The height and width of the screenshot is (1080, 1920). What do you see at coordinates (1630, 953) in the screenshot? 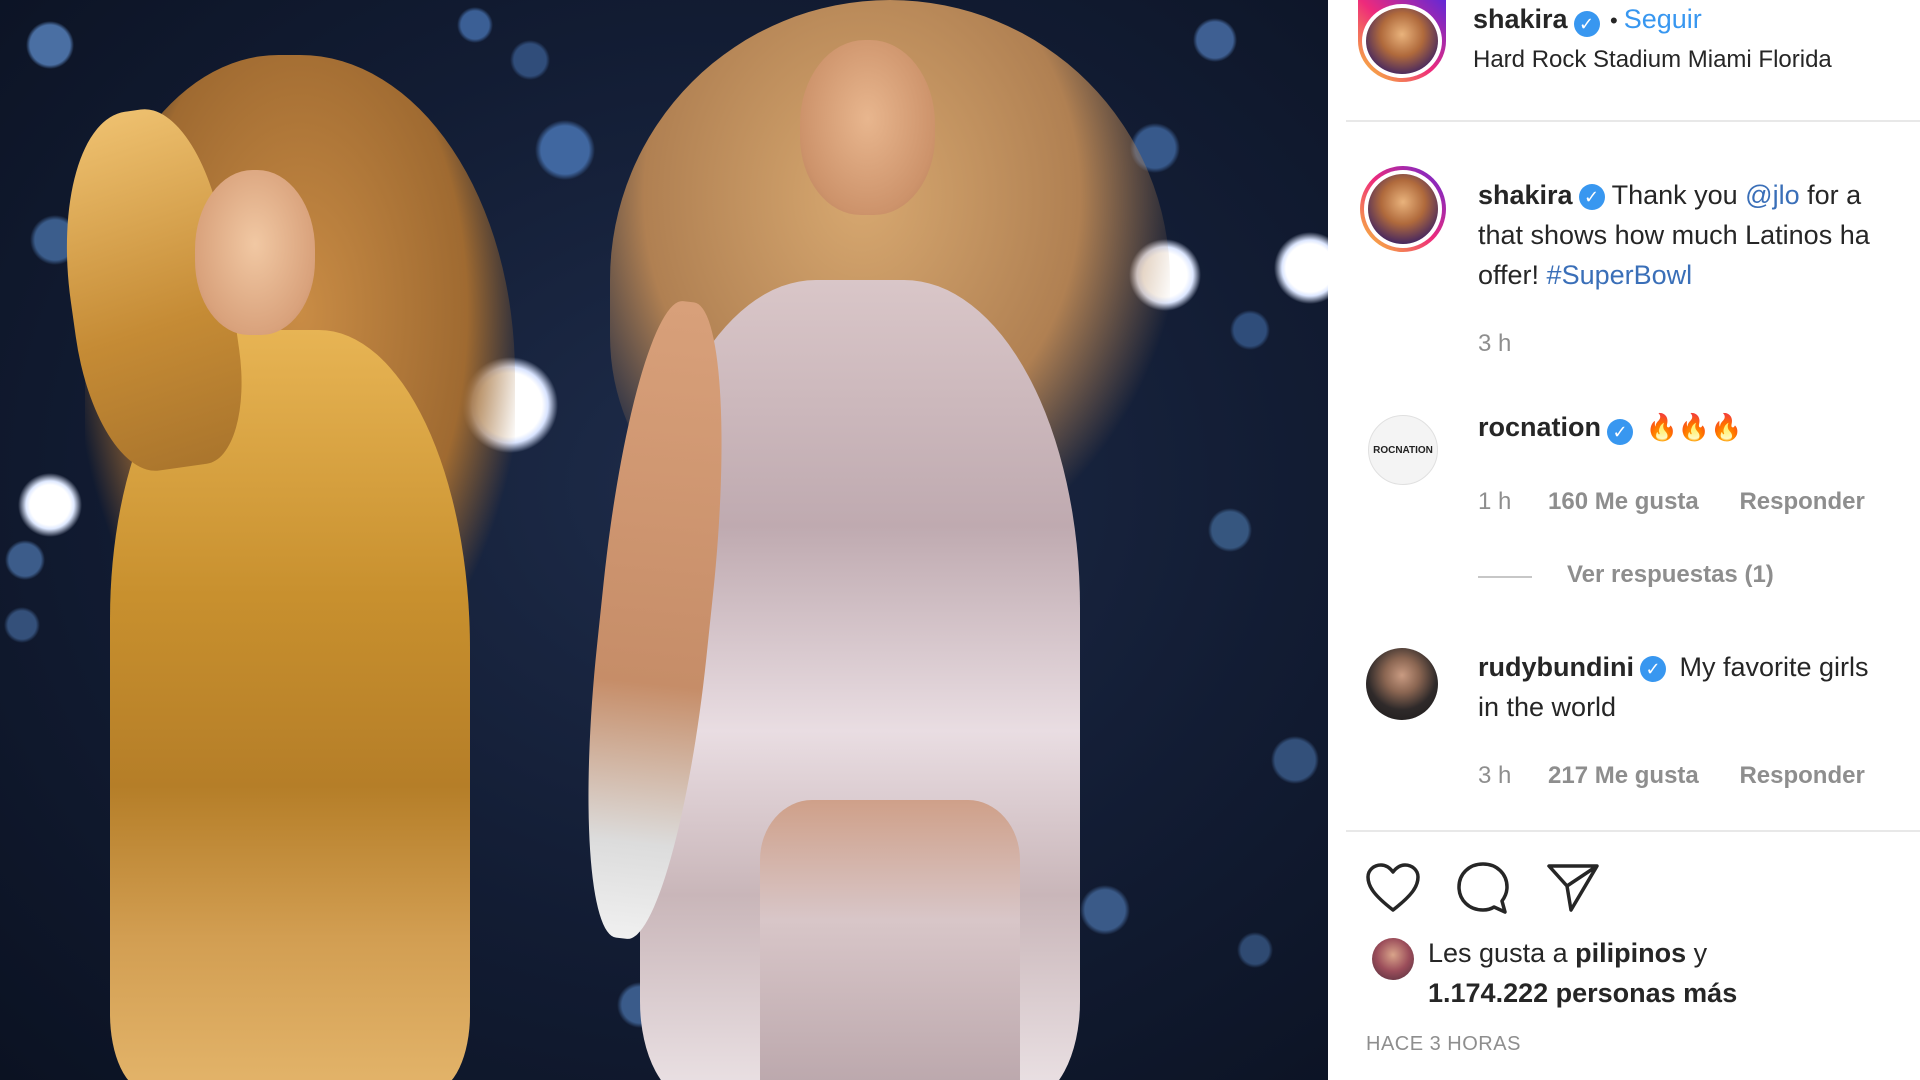
I see `liker-username: pilipinos` at bounding box center [1630, 953].